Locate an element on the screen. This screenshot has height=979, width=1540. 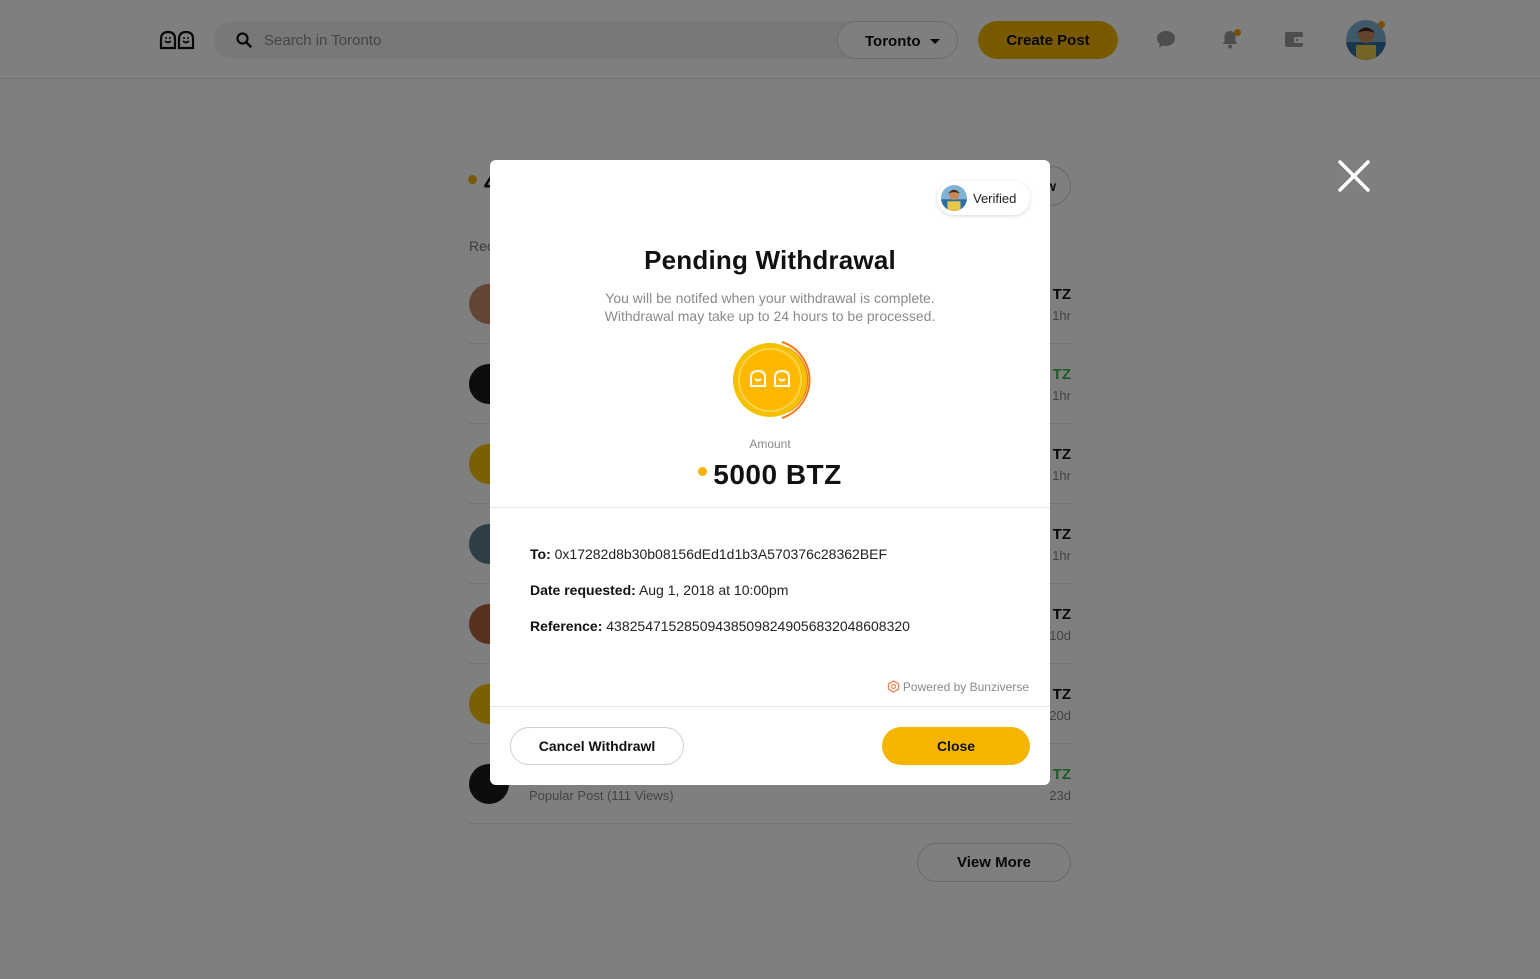
to-label: To: is located at coordinates (540, 554).